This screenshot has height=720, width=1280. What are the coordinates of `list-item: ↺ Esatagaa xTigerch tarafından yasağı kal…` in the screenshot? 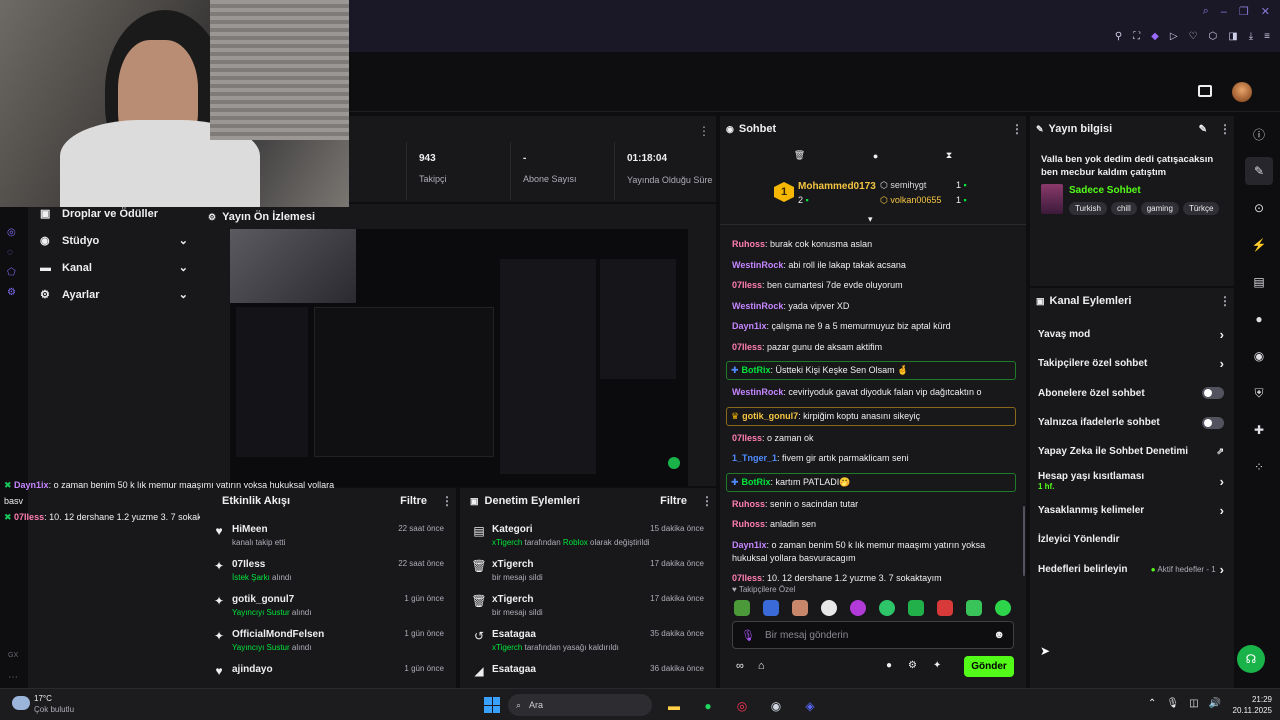 It's located at (591, 640).